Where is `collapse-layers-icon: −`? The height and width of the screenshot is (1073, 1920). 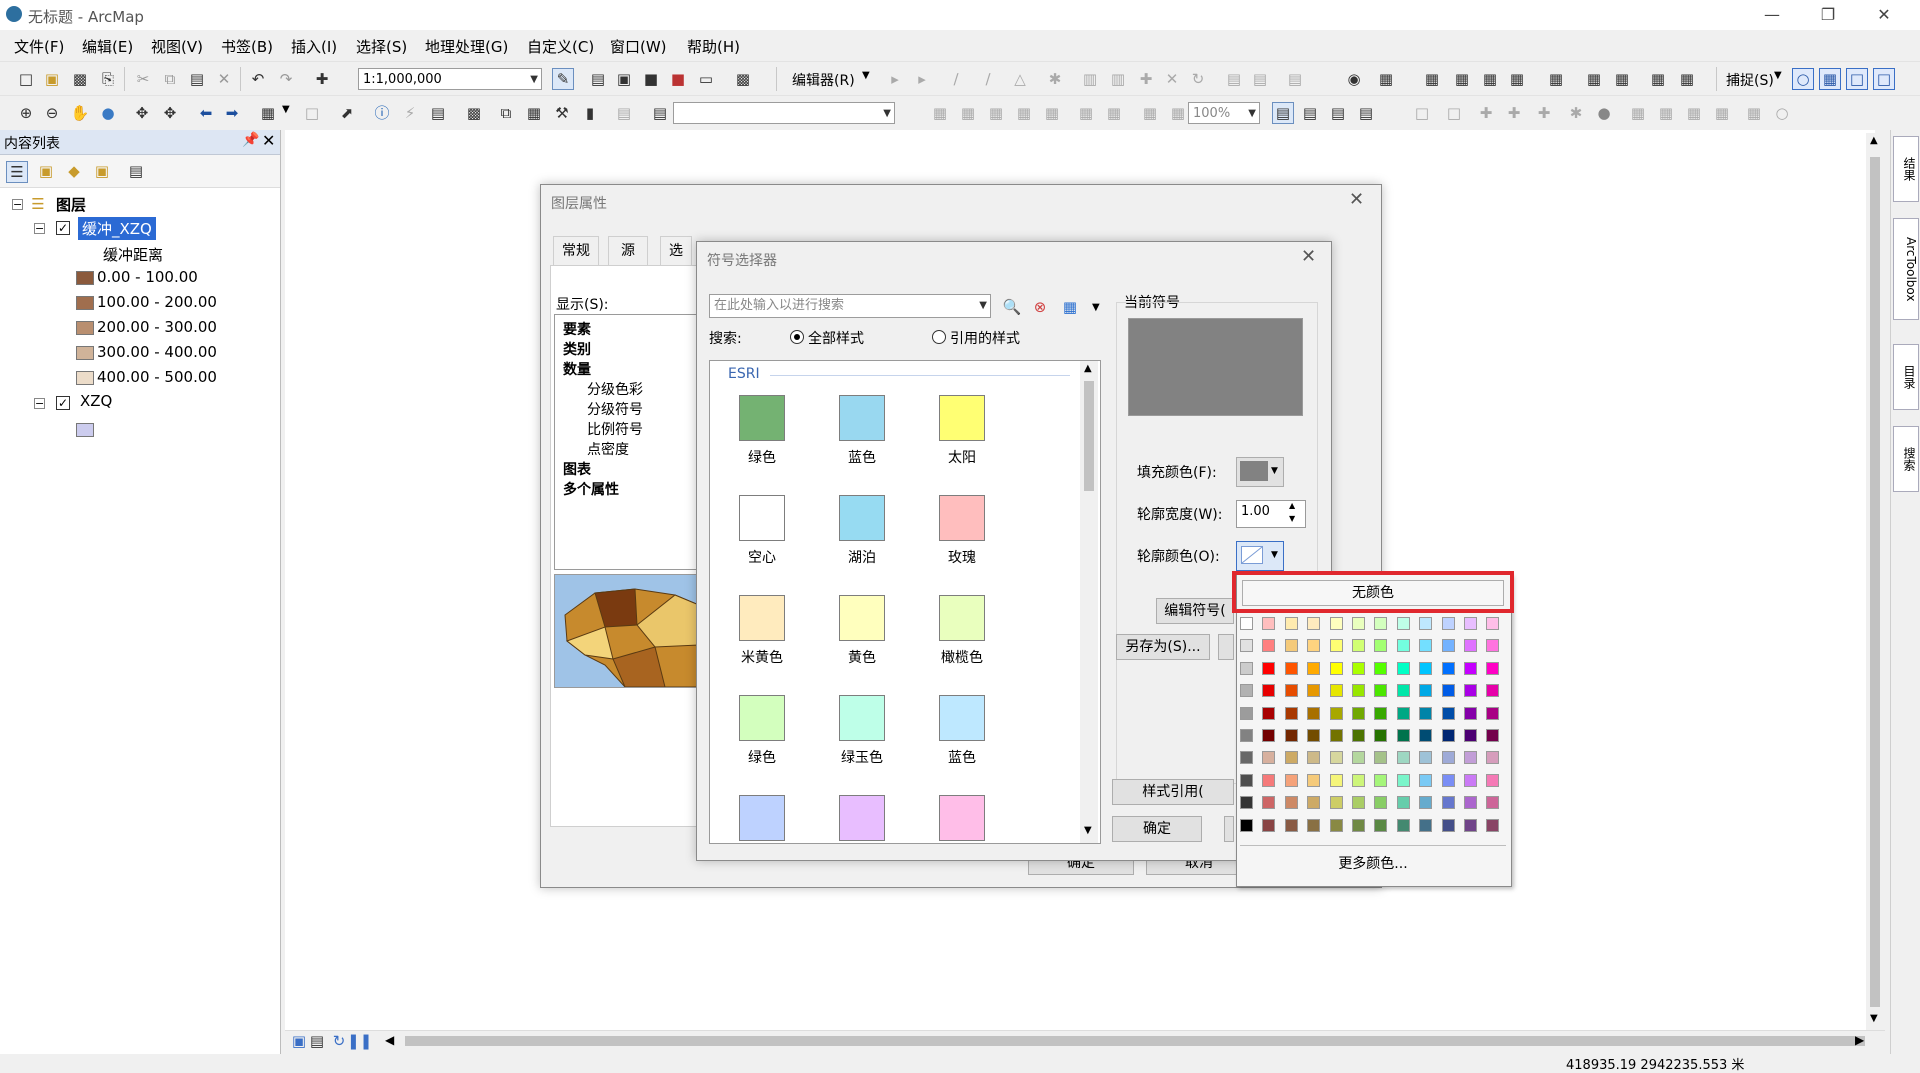
collapse-layers-icon: − is located at coordinates (17, 204).